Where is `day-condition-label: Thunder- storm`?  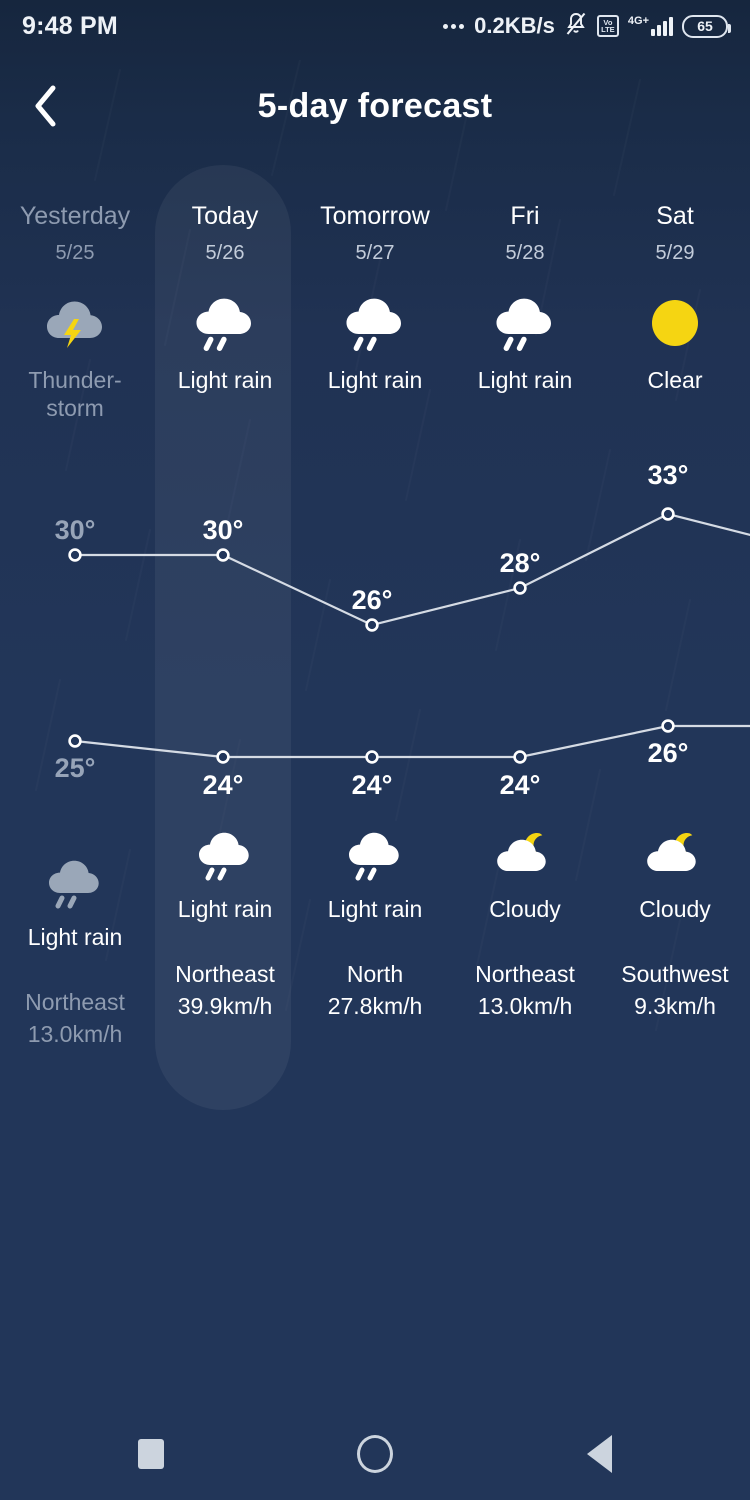
day-condition-label: Thunder- storm is located at coordinates (75, 394).